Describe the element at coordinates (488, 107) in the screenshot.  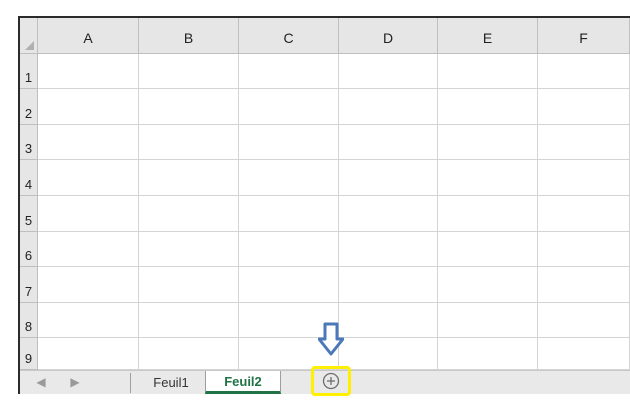
I see `cell-e2` at that location.